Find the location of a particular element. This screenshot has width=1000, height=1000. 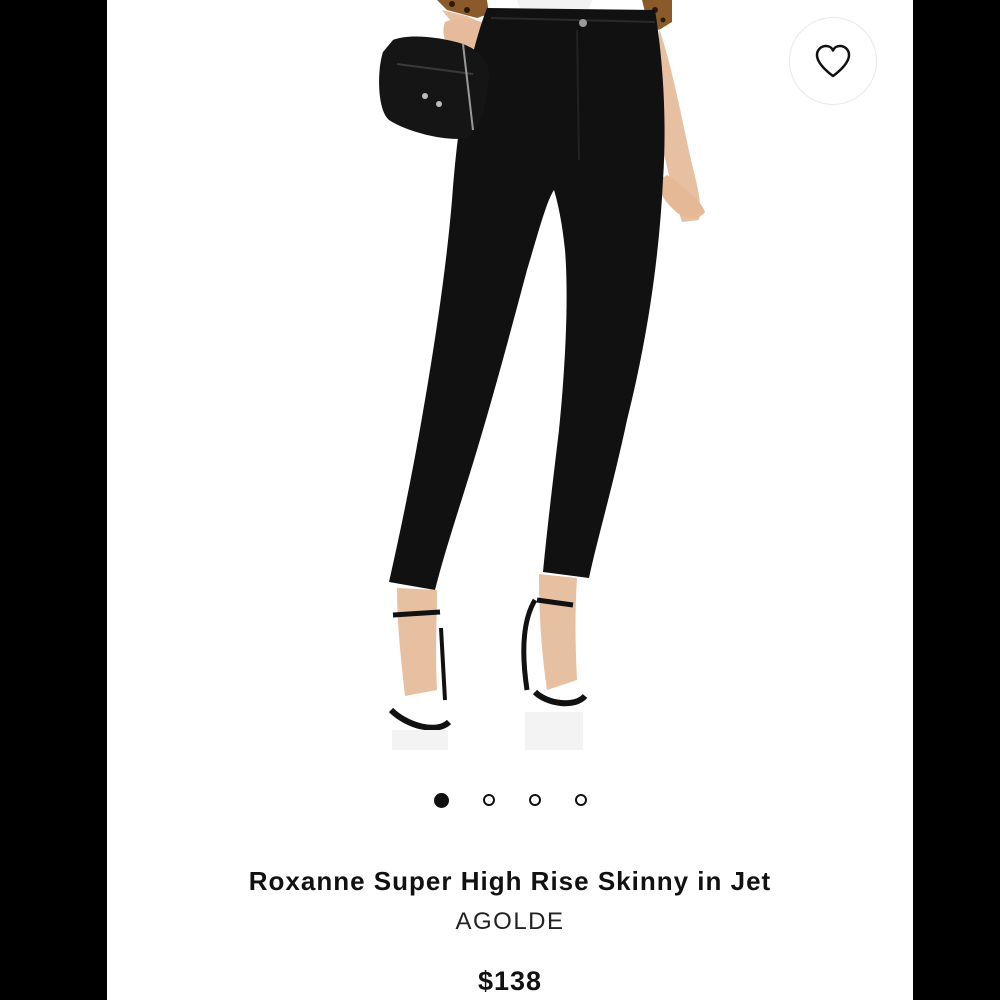

product-title: Roxanne Super High Rise Skinny in Jet is located at coordinates (510, 881).